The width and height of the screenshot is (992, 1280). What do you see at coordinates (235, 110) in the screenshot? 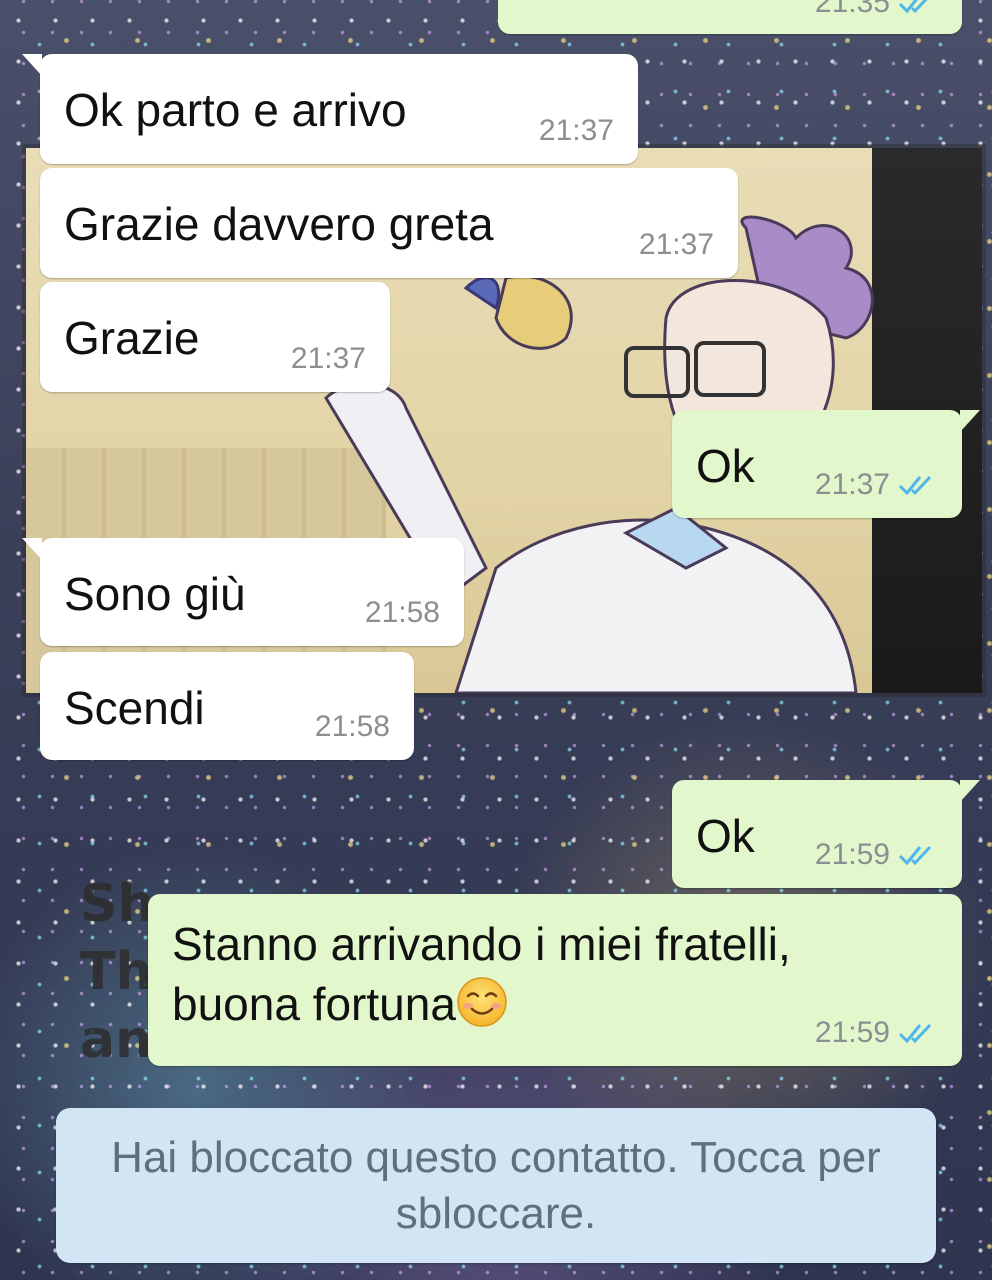
I see `message-text: Ok parto e arrivo` at bounding box center [235, 110].